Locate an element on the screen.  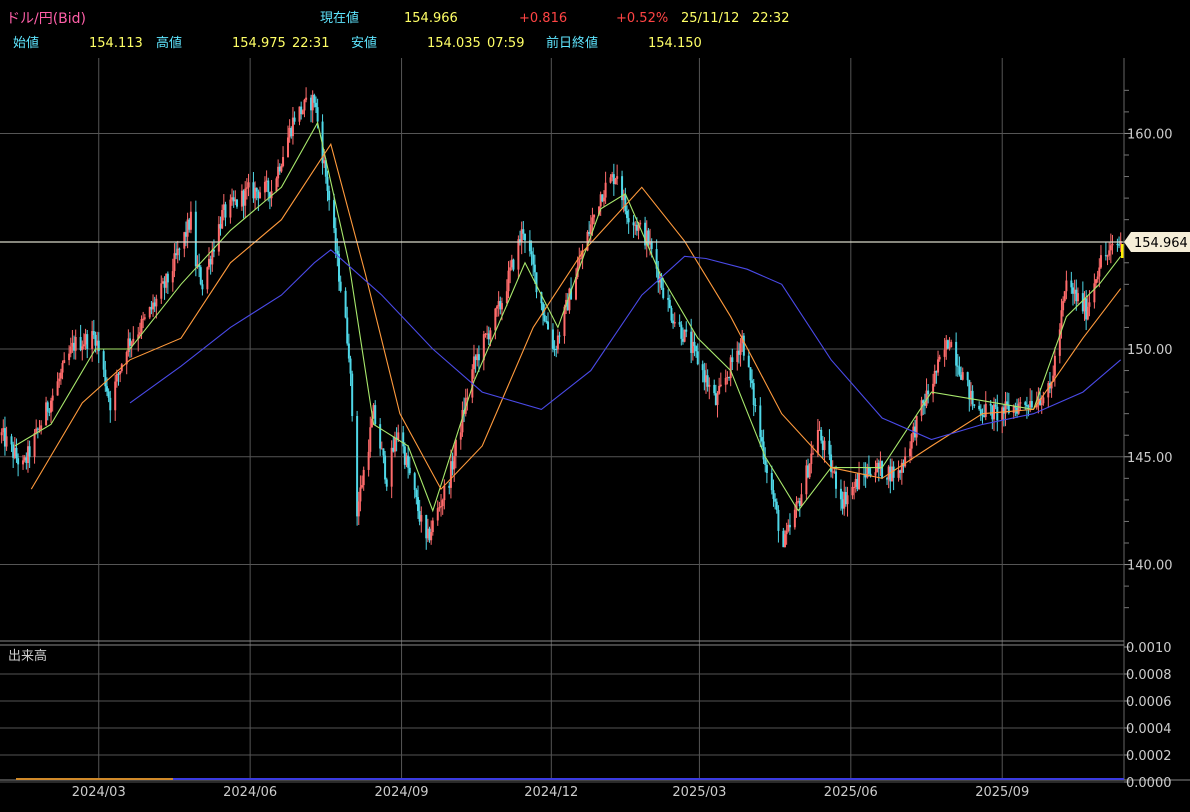
y-tick-label: 150.00 is located at coordinates (1150, 350).